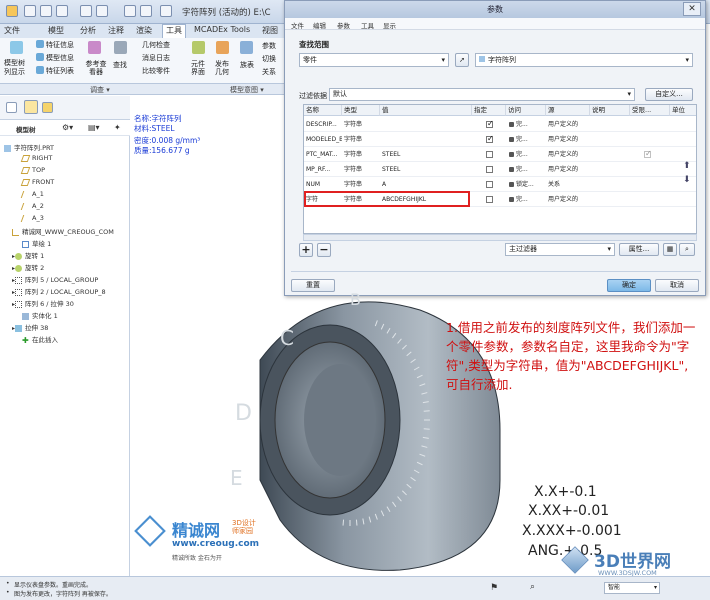  What do you see at coordinates (28, 255) in the screenshot?
I see `tree-item-revolve1: ▸ 旋转 1` at bounding box center [28, 255].